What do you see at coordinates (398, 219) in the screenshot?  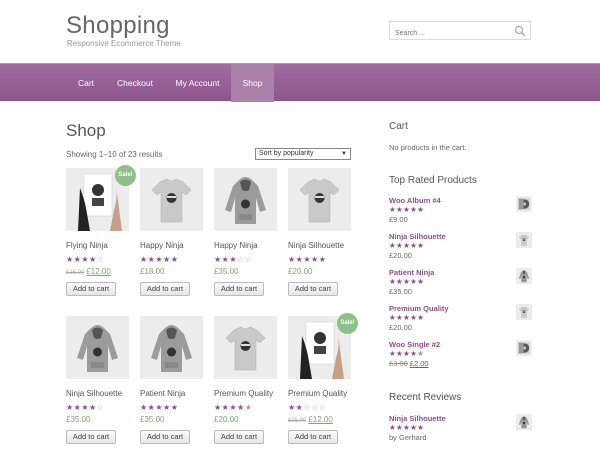 I see `price-value: £9.00` at bounding box center [398, 219].